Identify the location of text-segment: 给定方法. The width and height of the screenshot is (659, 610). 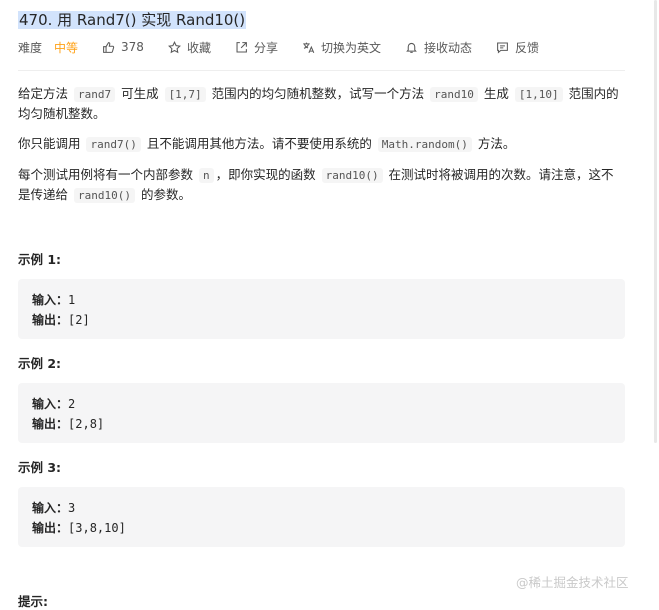
(45, 93).